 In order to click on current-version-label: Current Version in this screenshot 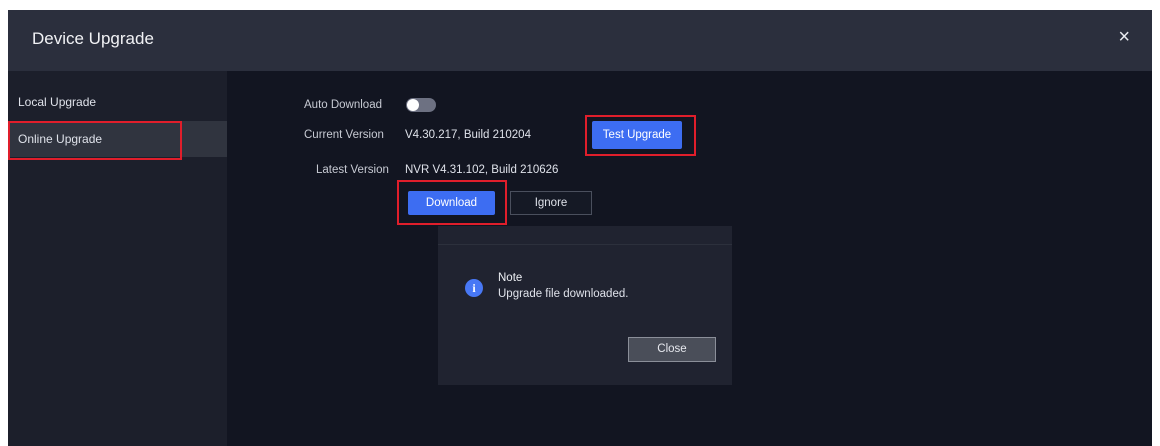, I will do `click(344, 135)`.